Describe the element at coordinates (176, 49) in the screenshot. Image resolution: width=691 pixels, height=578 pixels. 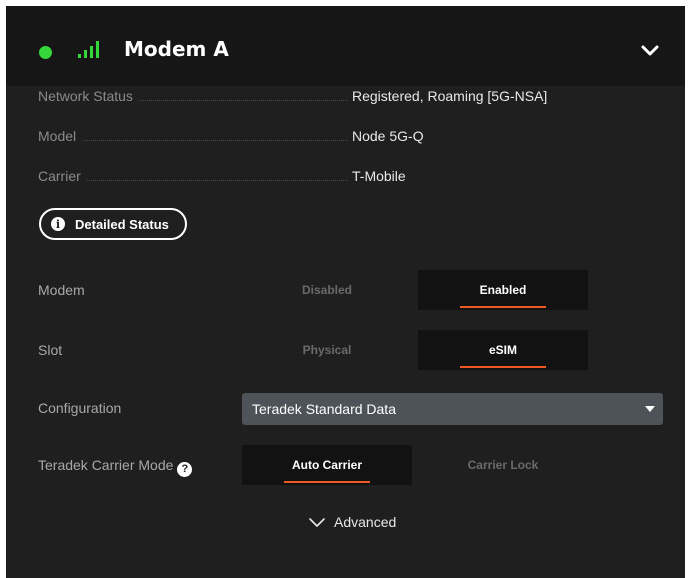
I see `modem-title: Modem A` at that location.